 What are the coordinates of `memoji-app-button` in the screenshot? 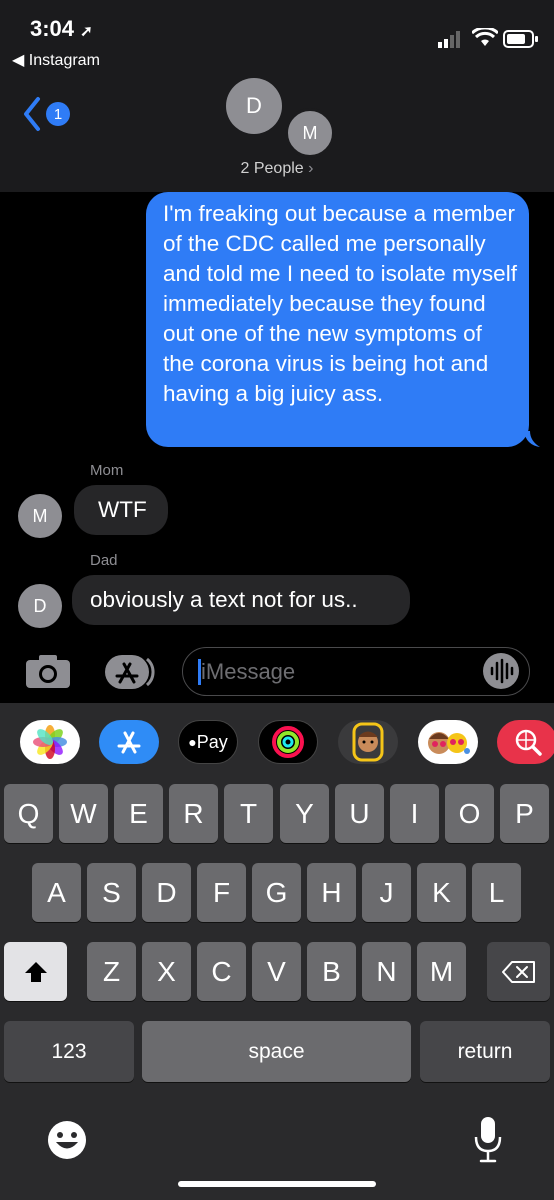 It's located at (368, 742).